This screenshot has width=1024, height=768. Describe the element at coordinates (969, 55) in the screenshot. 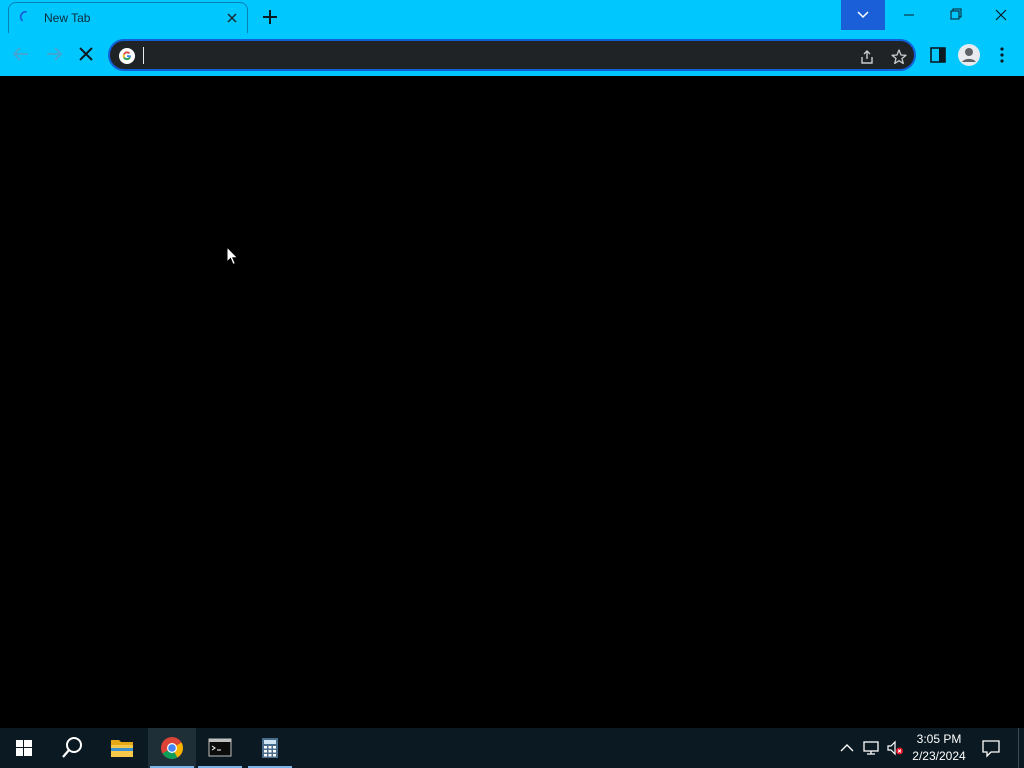

I see `profile-icon` at that location.